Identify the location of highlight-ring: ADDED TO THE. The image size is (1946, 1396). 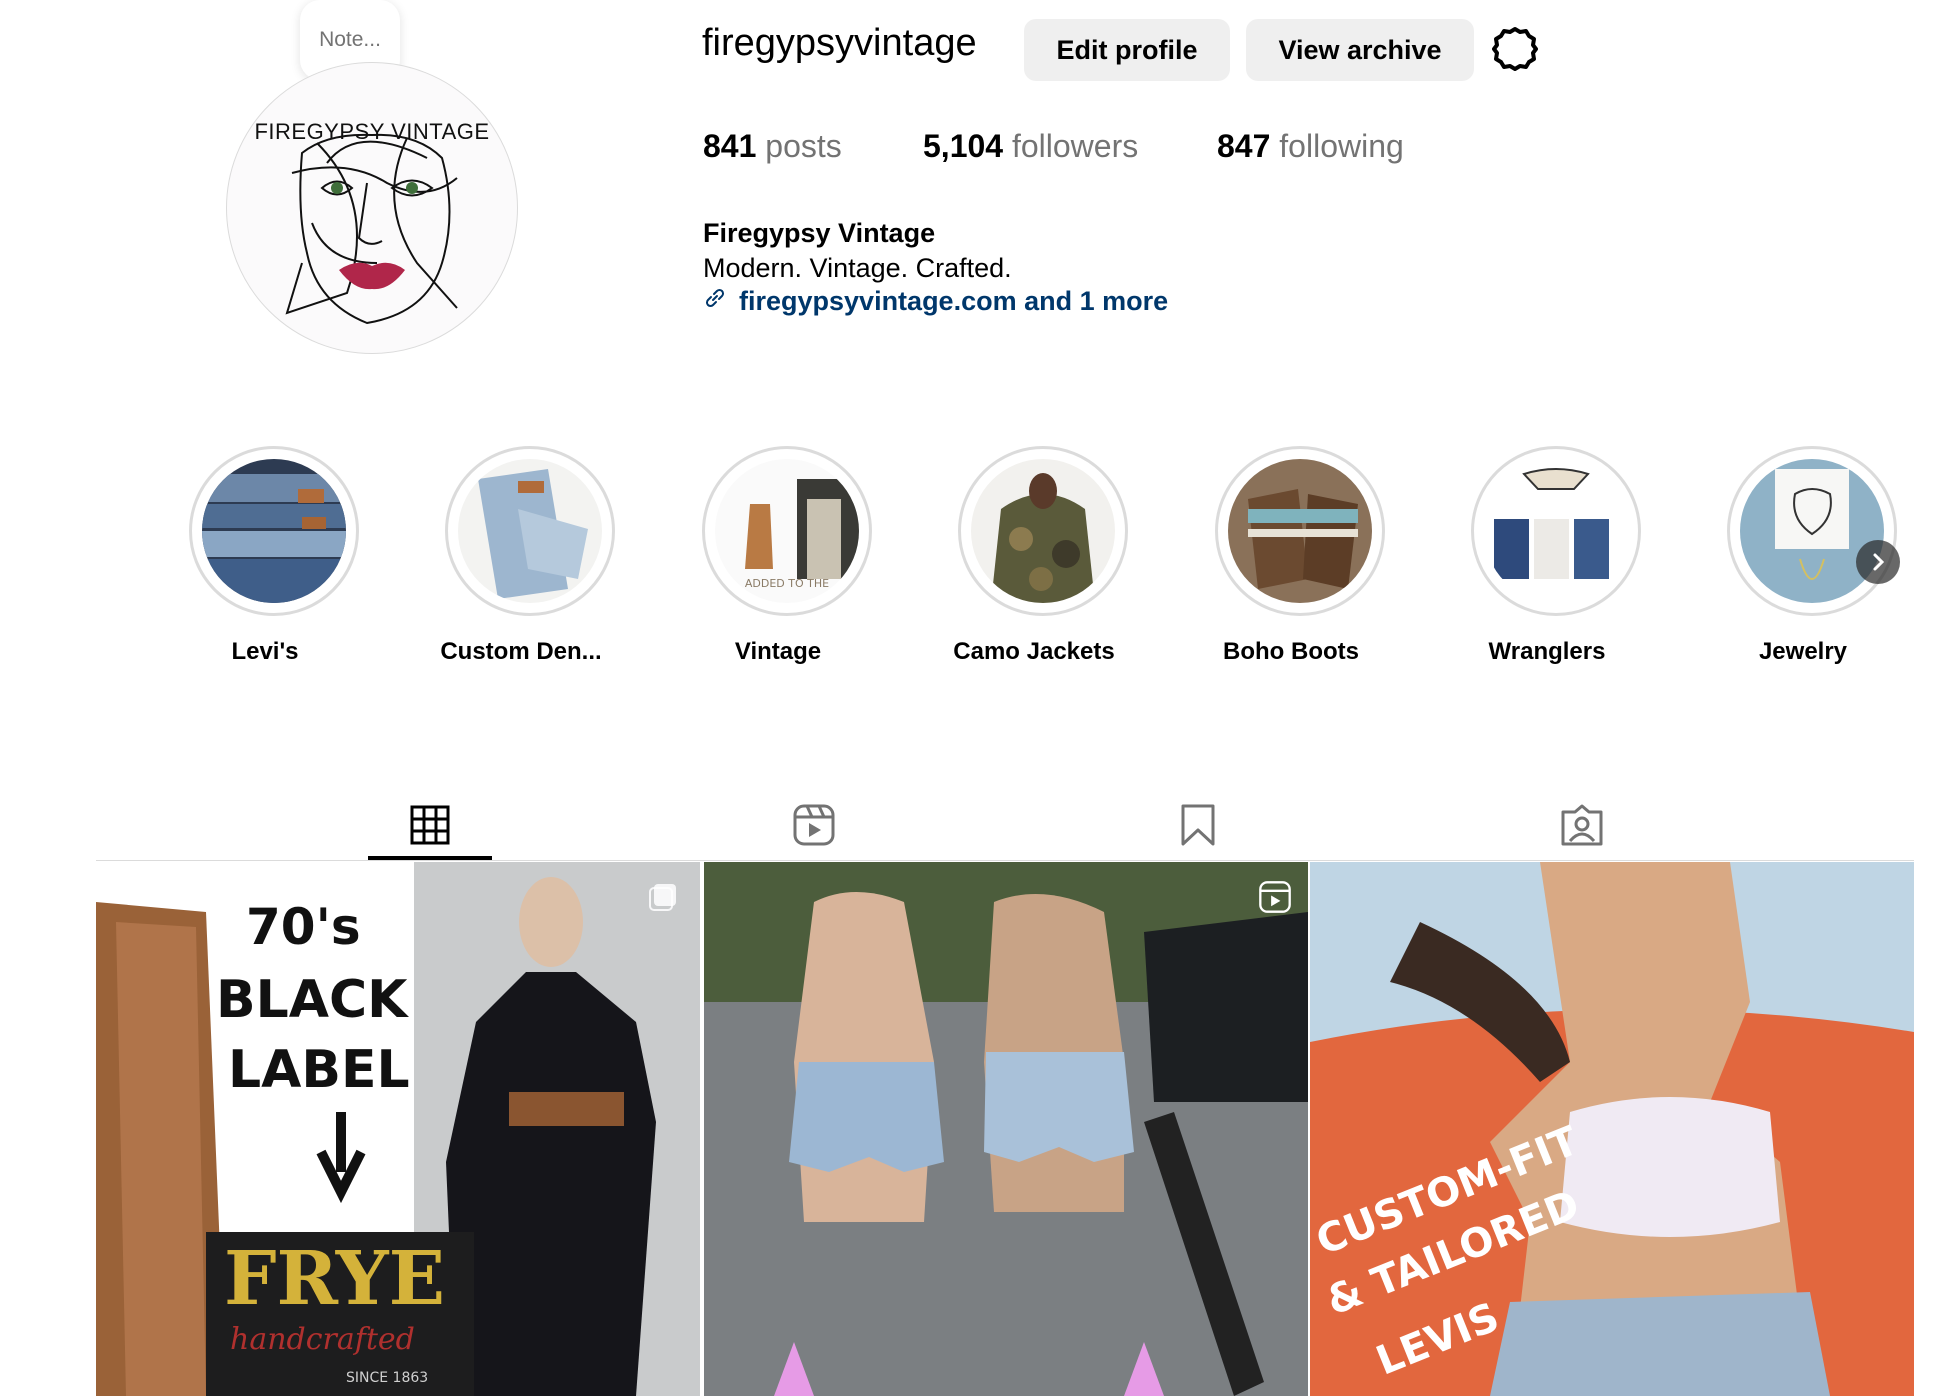
(787, 531).